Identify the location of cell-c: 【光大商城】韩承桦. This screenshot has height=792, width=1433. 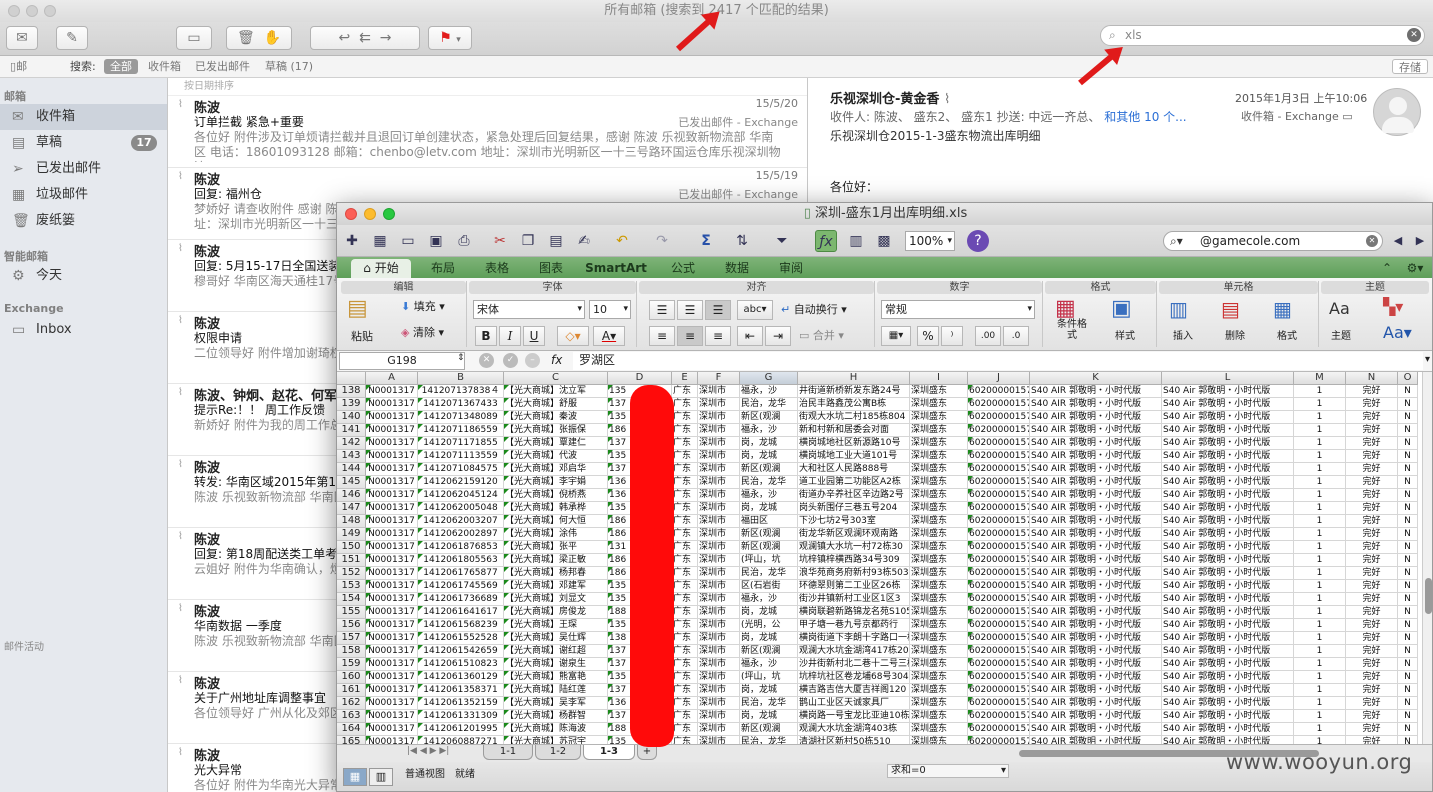
(556, 508).